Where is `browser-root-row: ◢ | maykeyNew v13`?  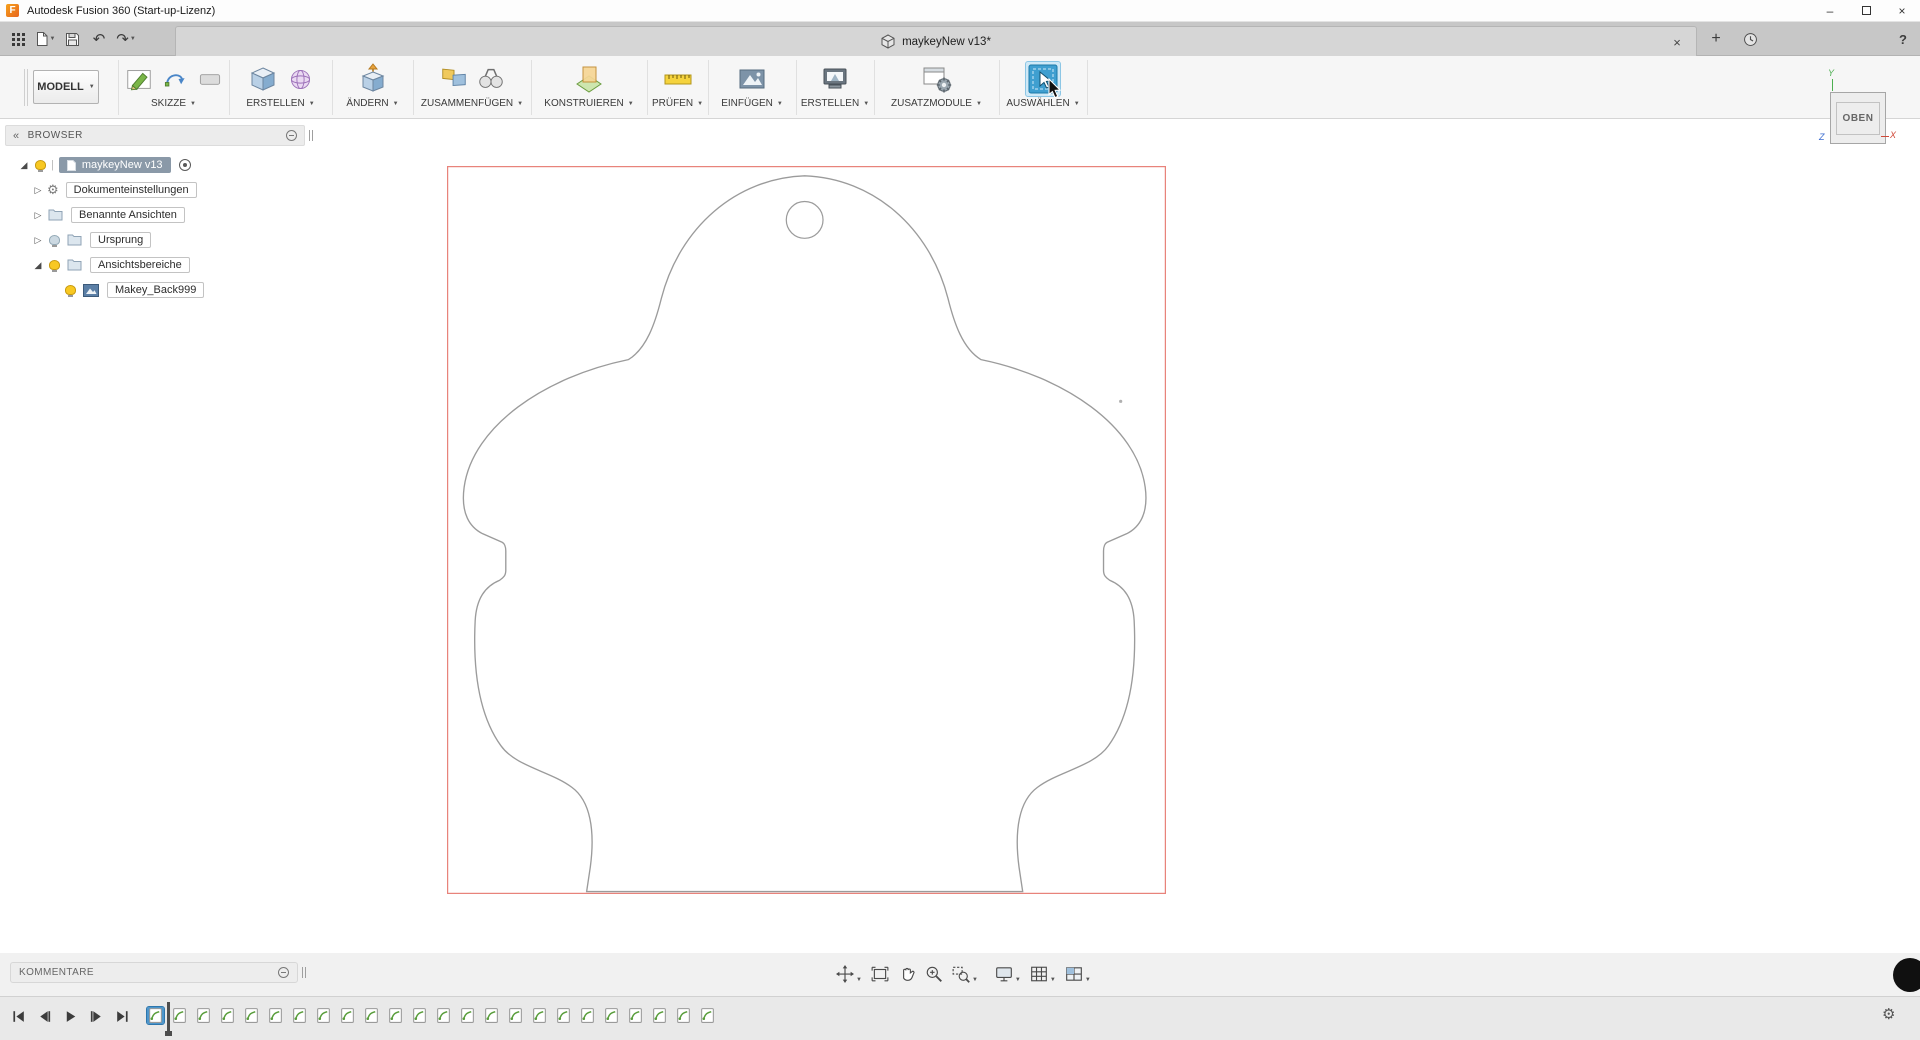
browser-root-row: ◢ | maykeyNew v13 is located at coordinates (155, 165).